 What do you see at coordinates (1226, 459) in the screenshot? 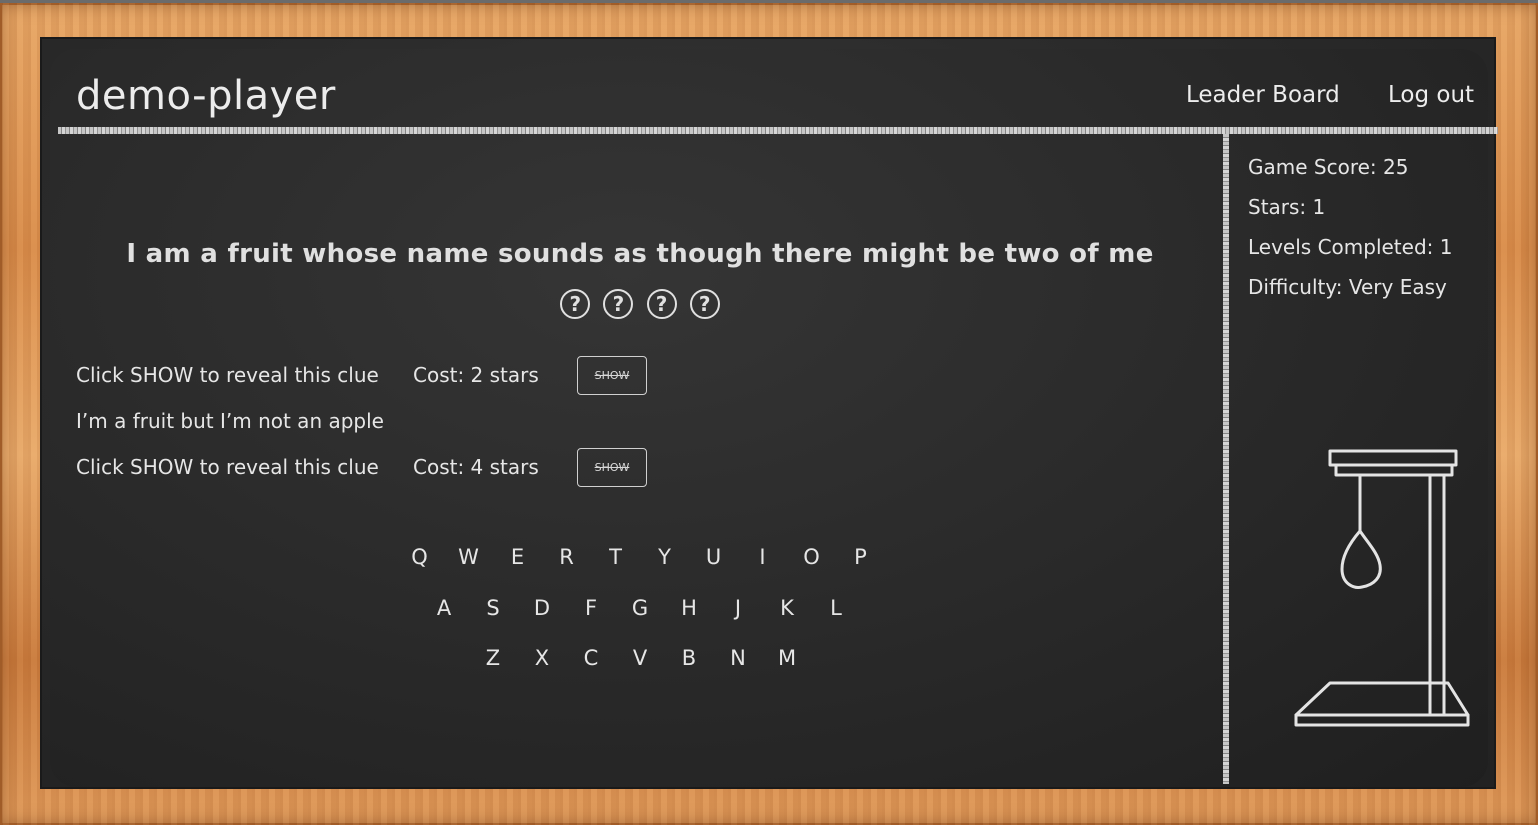
I see `sidebar-divider` at bounding box center [1226, 459].